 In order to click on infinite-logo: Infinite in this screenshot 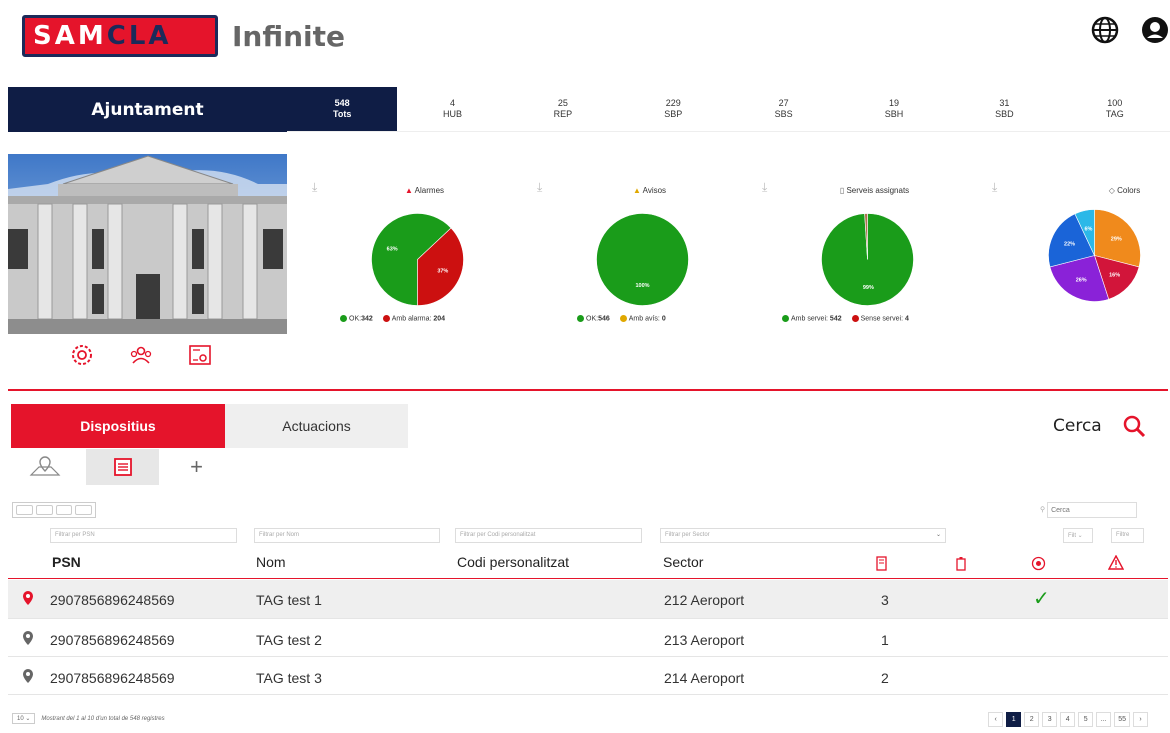, I will do `click(289, 36)`.